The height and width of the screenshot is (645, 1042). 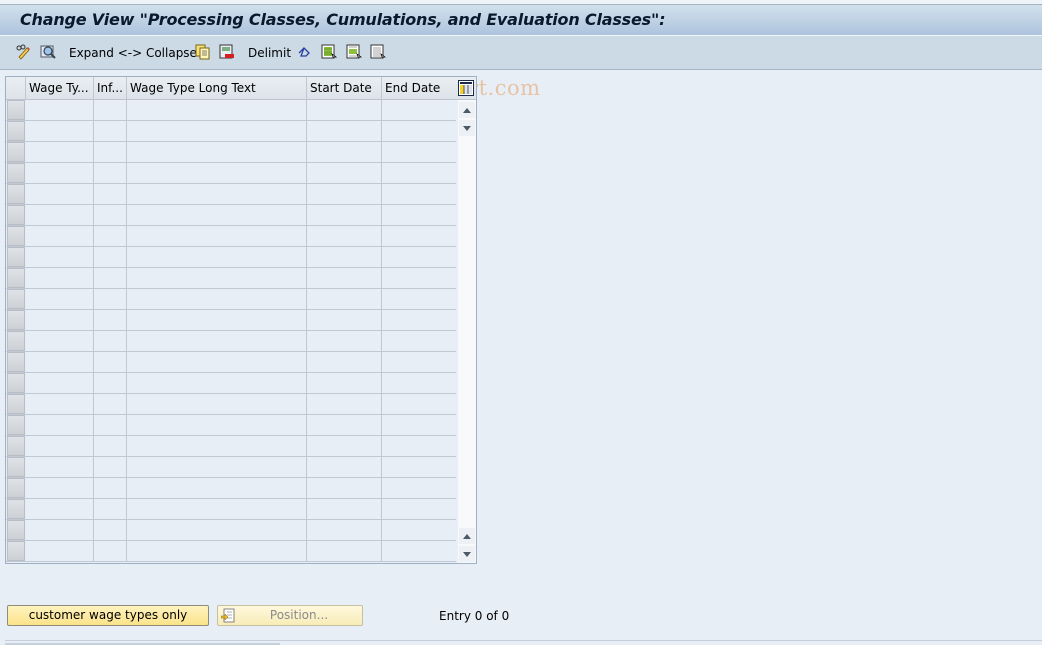 What do you see at coordinates (466, 88) in the screenshot?
I see `table-settings-icon` at bounding box center [466, 88].